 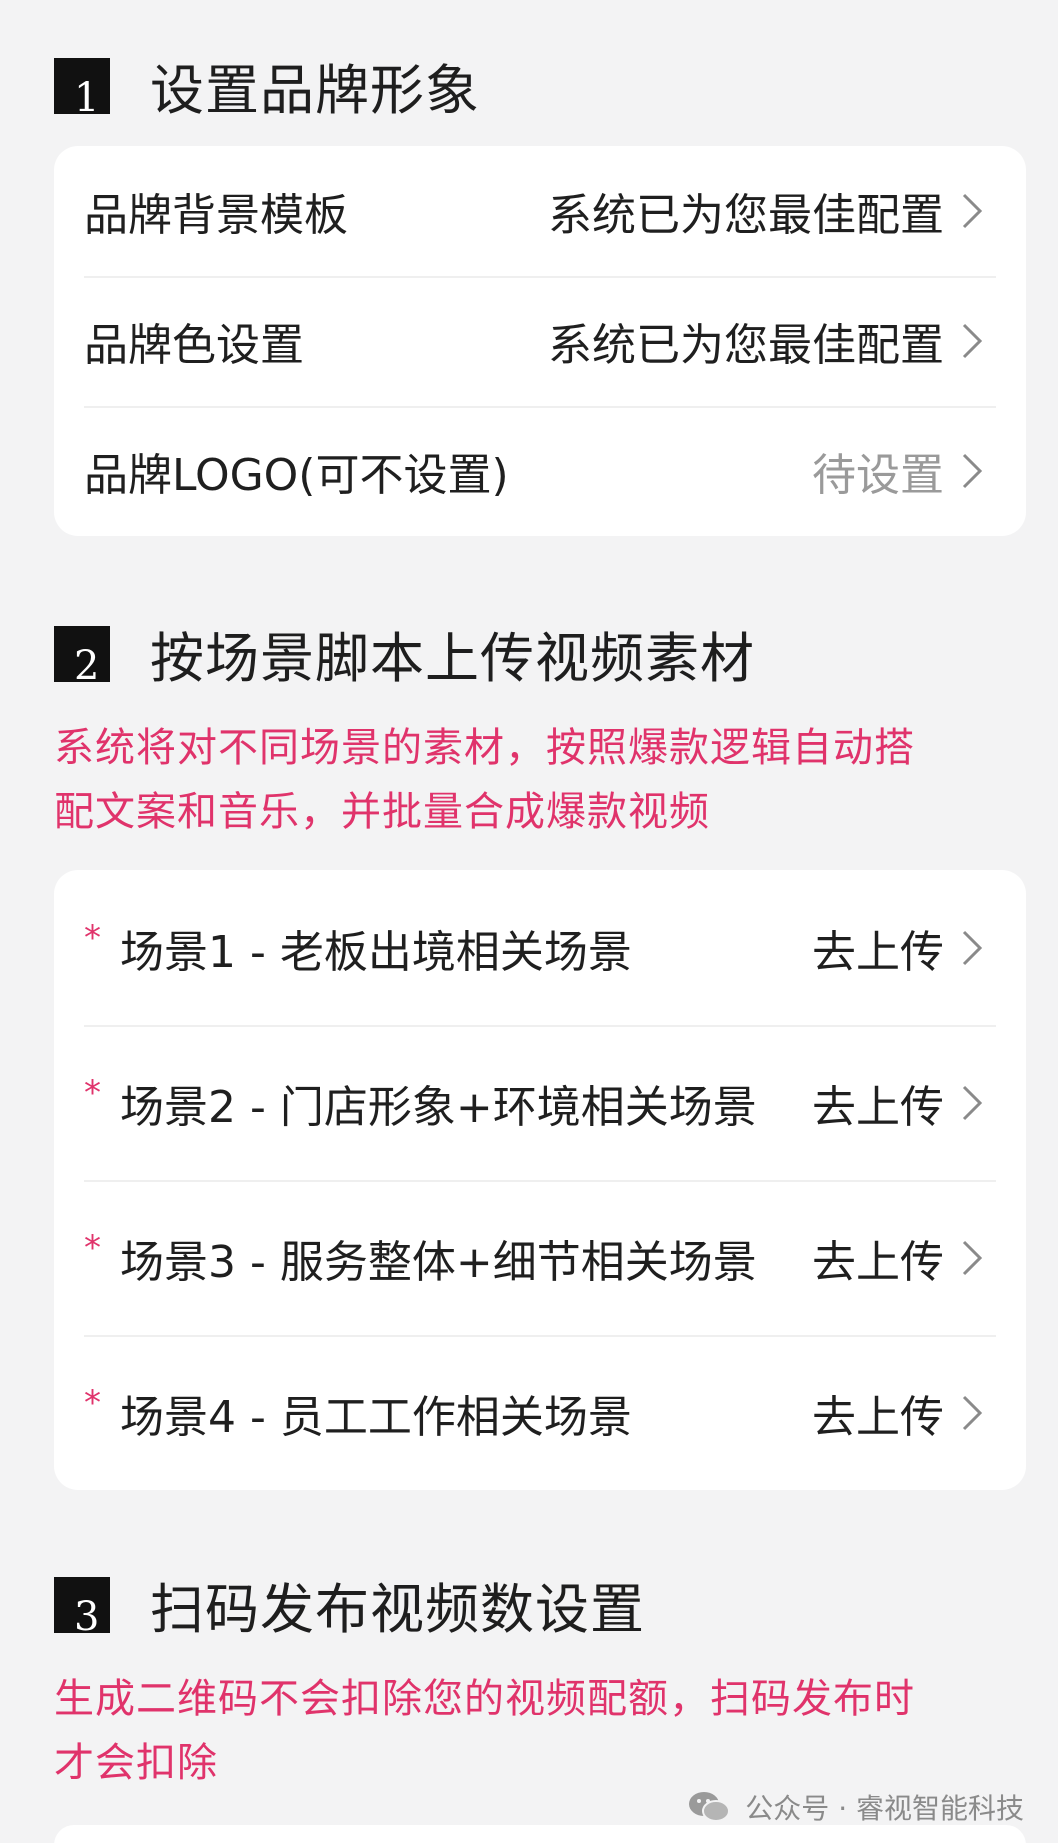 What do you see at coordinates (438, 1107) in the screenshot?
I see `row-label: 场景2 - 门店形象+环境相关场景` at bounding box center [438, 1107].